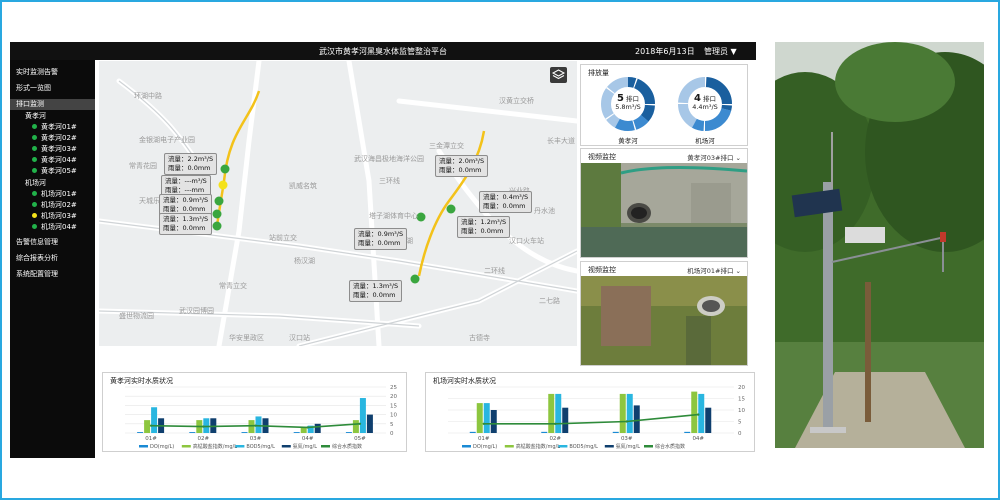  What do you see at coordinates (143, 166) in the screenshot?
I see `map-place-label: 常青花园` at bounding box center [143, 166].